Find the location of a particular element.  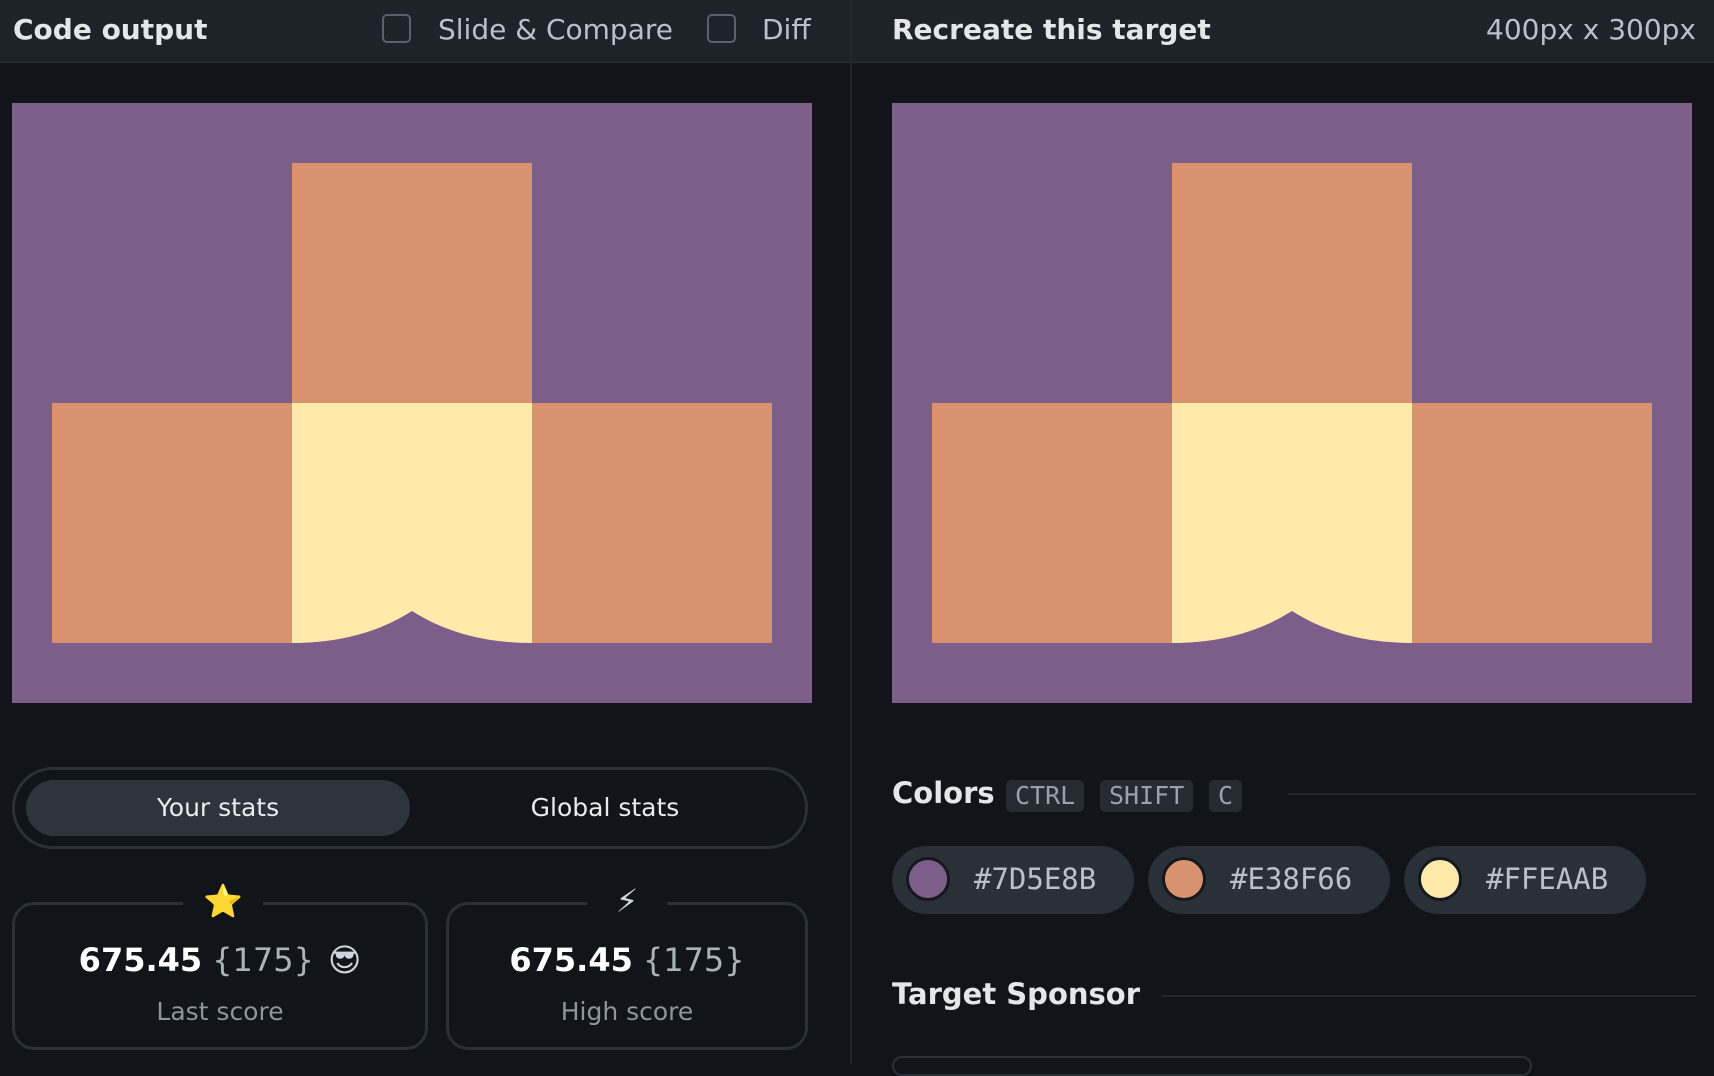

target-header: Recreate this target 400px x 300px is located at coordinates (1283, 31).